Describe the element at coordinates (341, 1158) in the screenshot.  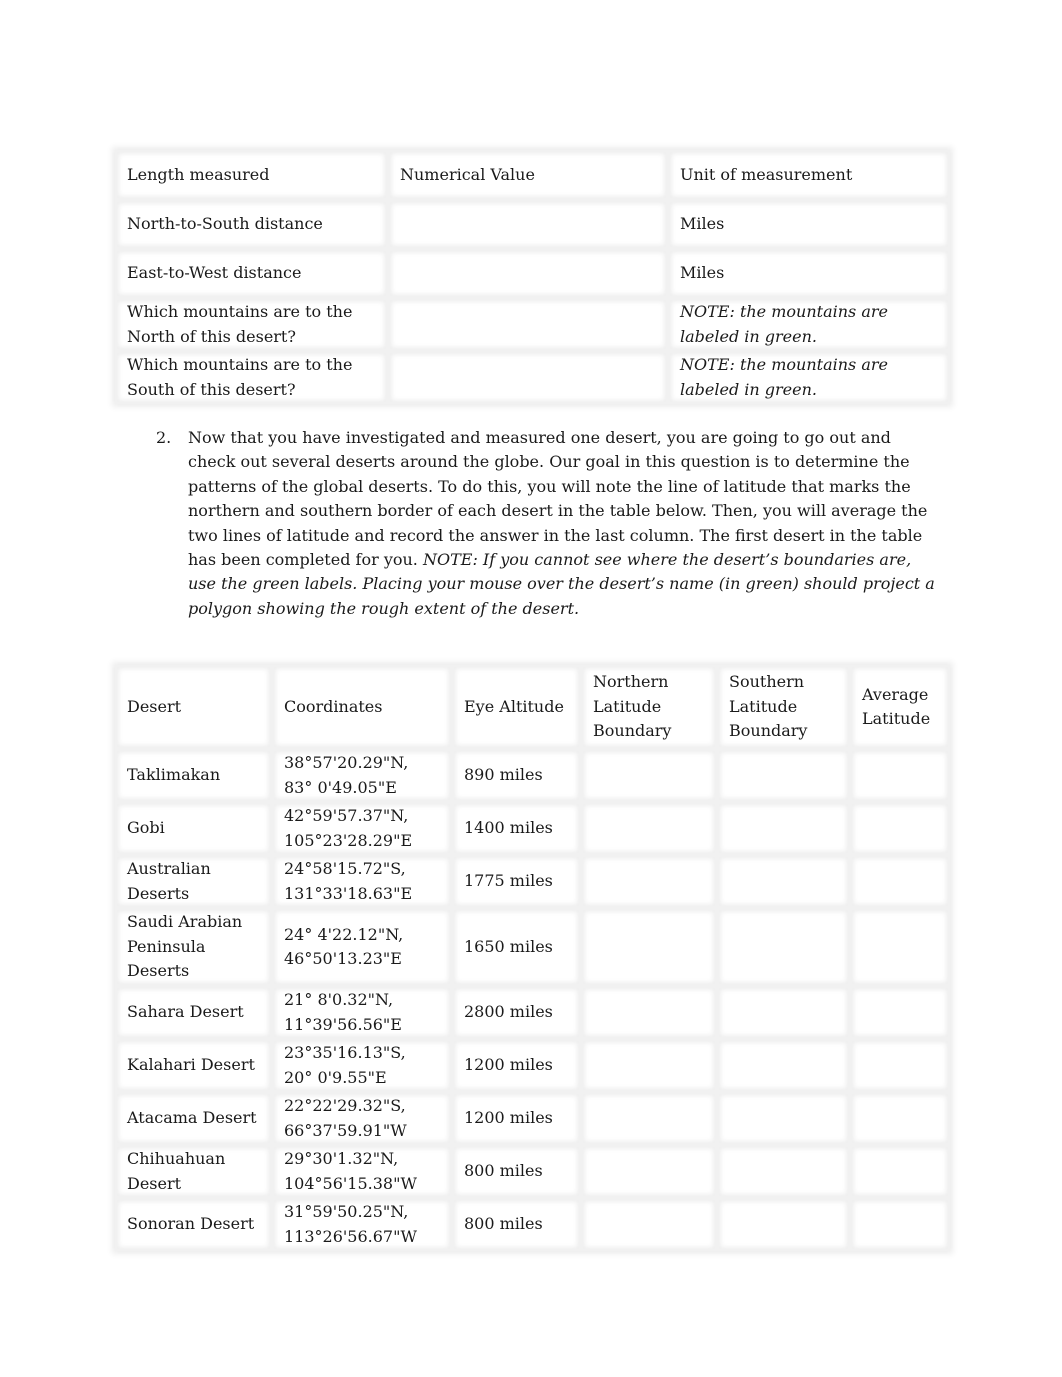
I see `latitude: 29°30'1.32"N,` at that location.